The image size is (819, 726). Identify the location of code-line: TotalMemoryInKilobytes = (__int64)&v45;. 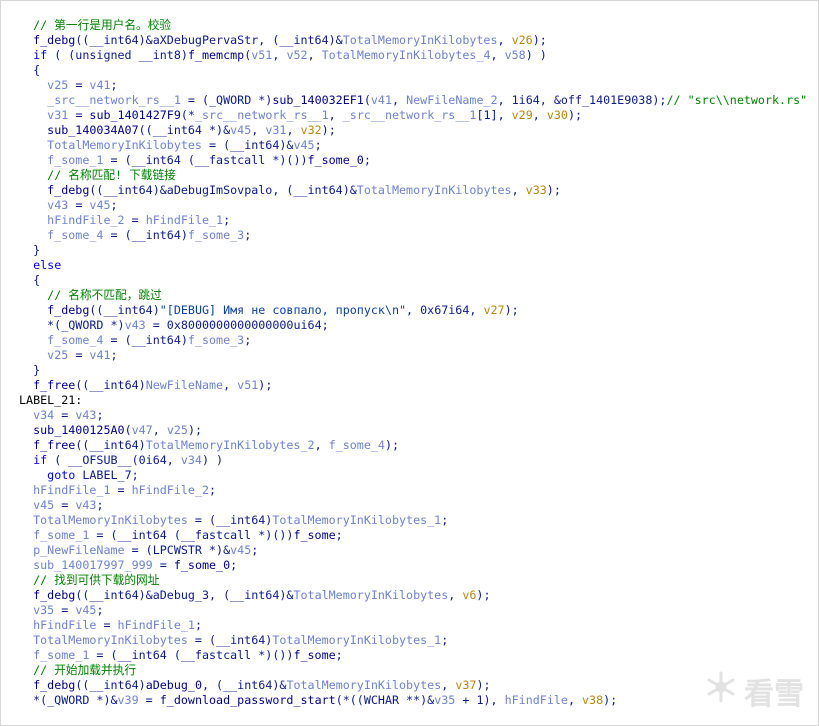
(418, 145).